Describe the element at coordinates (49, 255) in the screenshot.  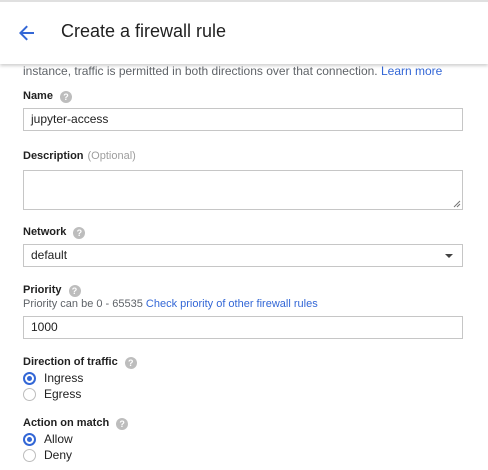
I see `network-selected-value: default` at that location.